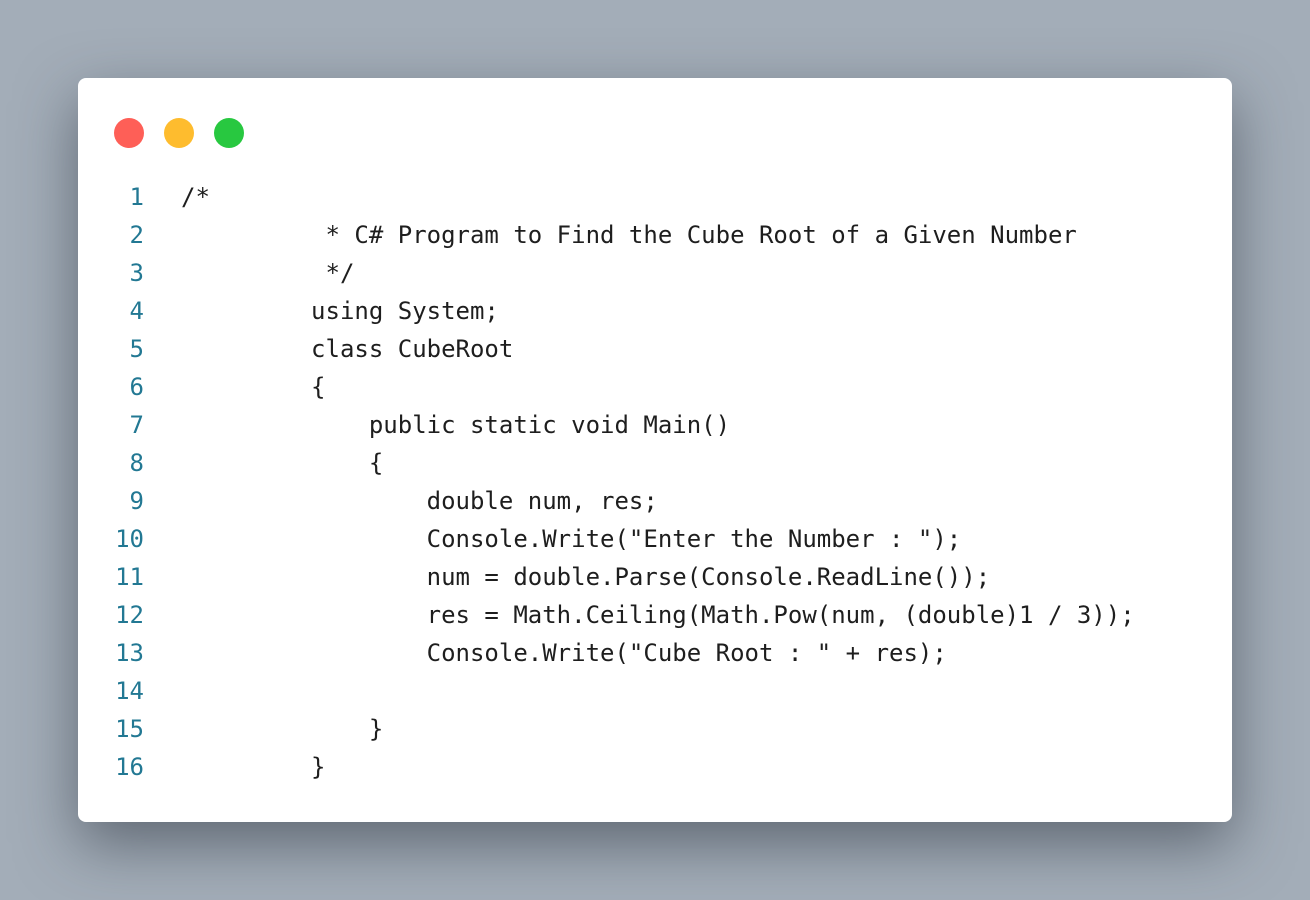  Describe the element at coordinates (456, 425) in the screenshot. I see `code-text: public static void Main()` at that location.